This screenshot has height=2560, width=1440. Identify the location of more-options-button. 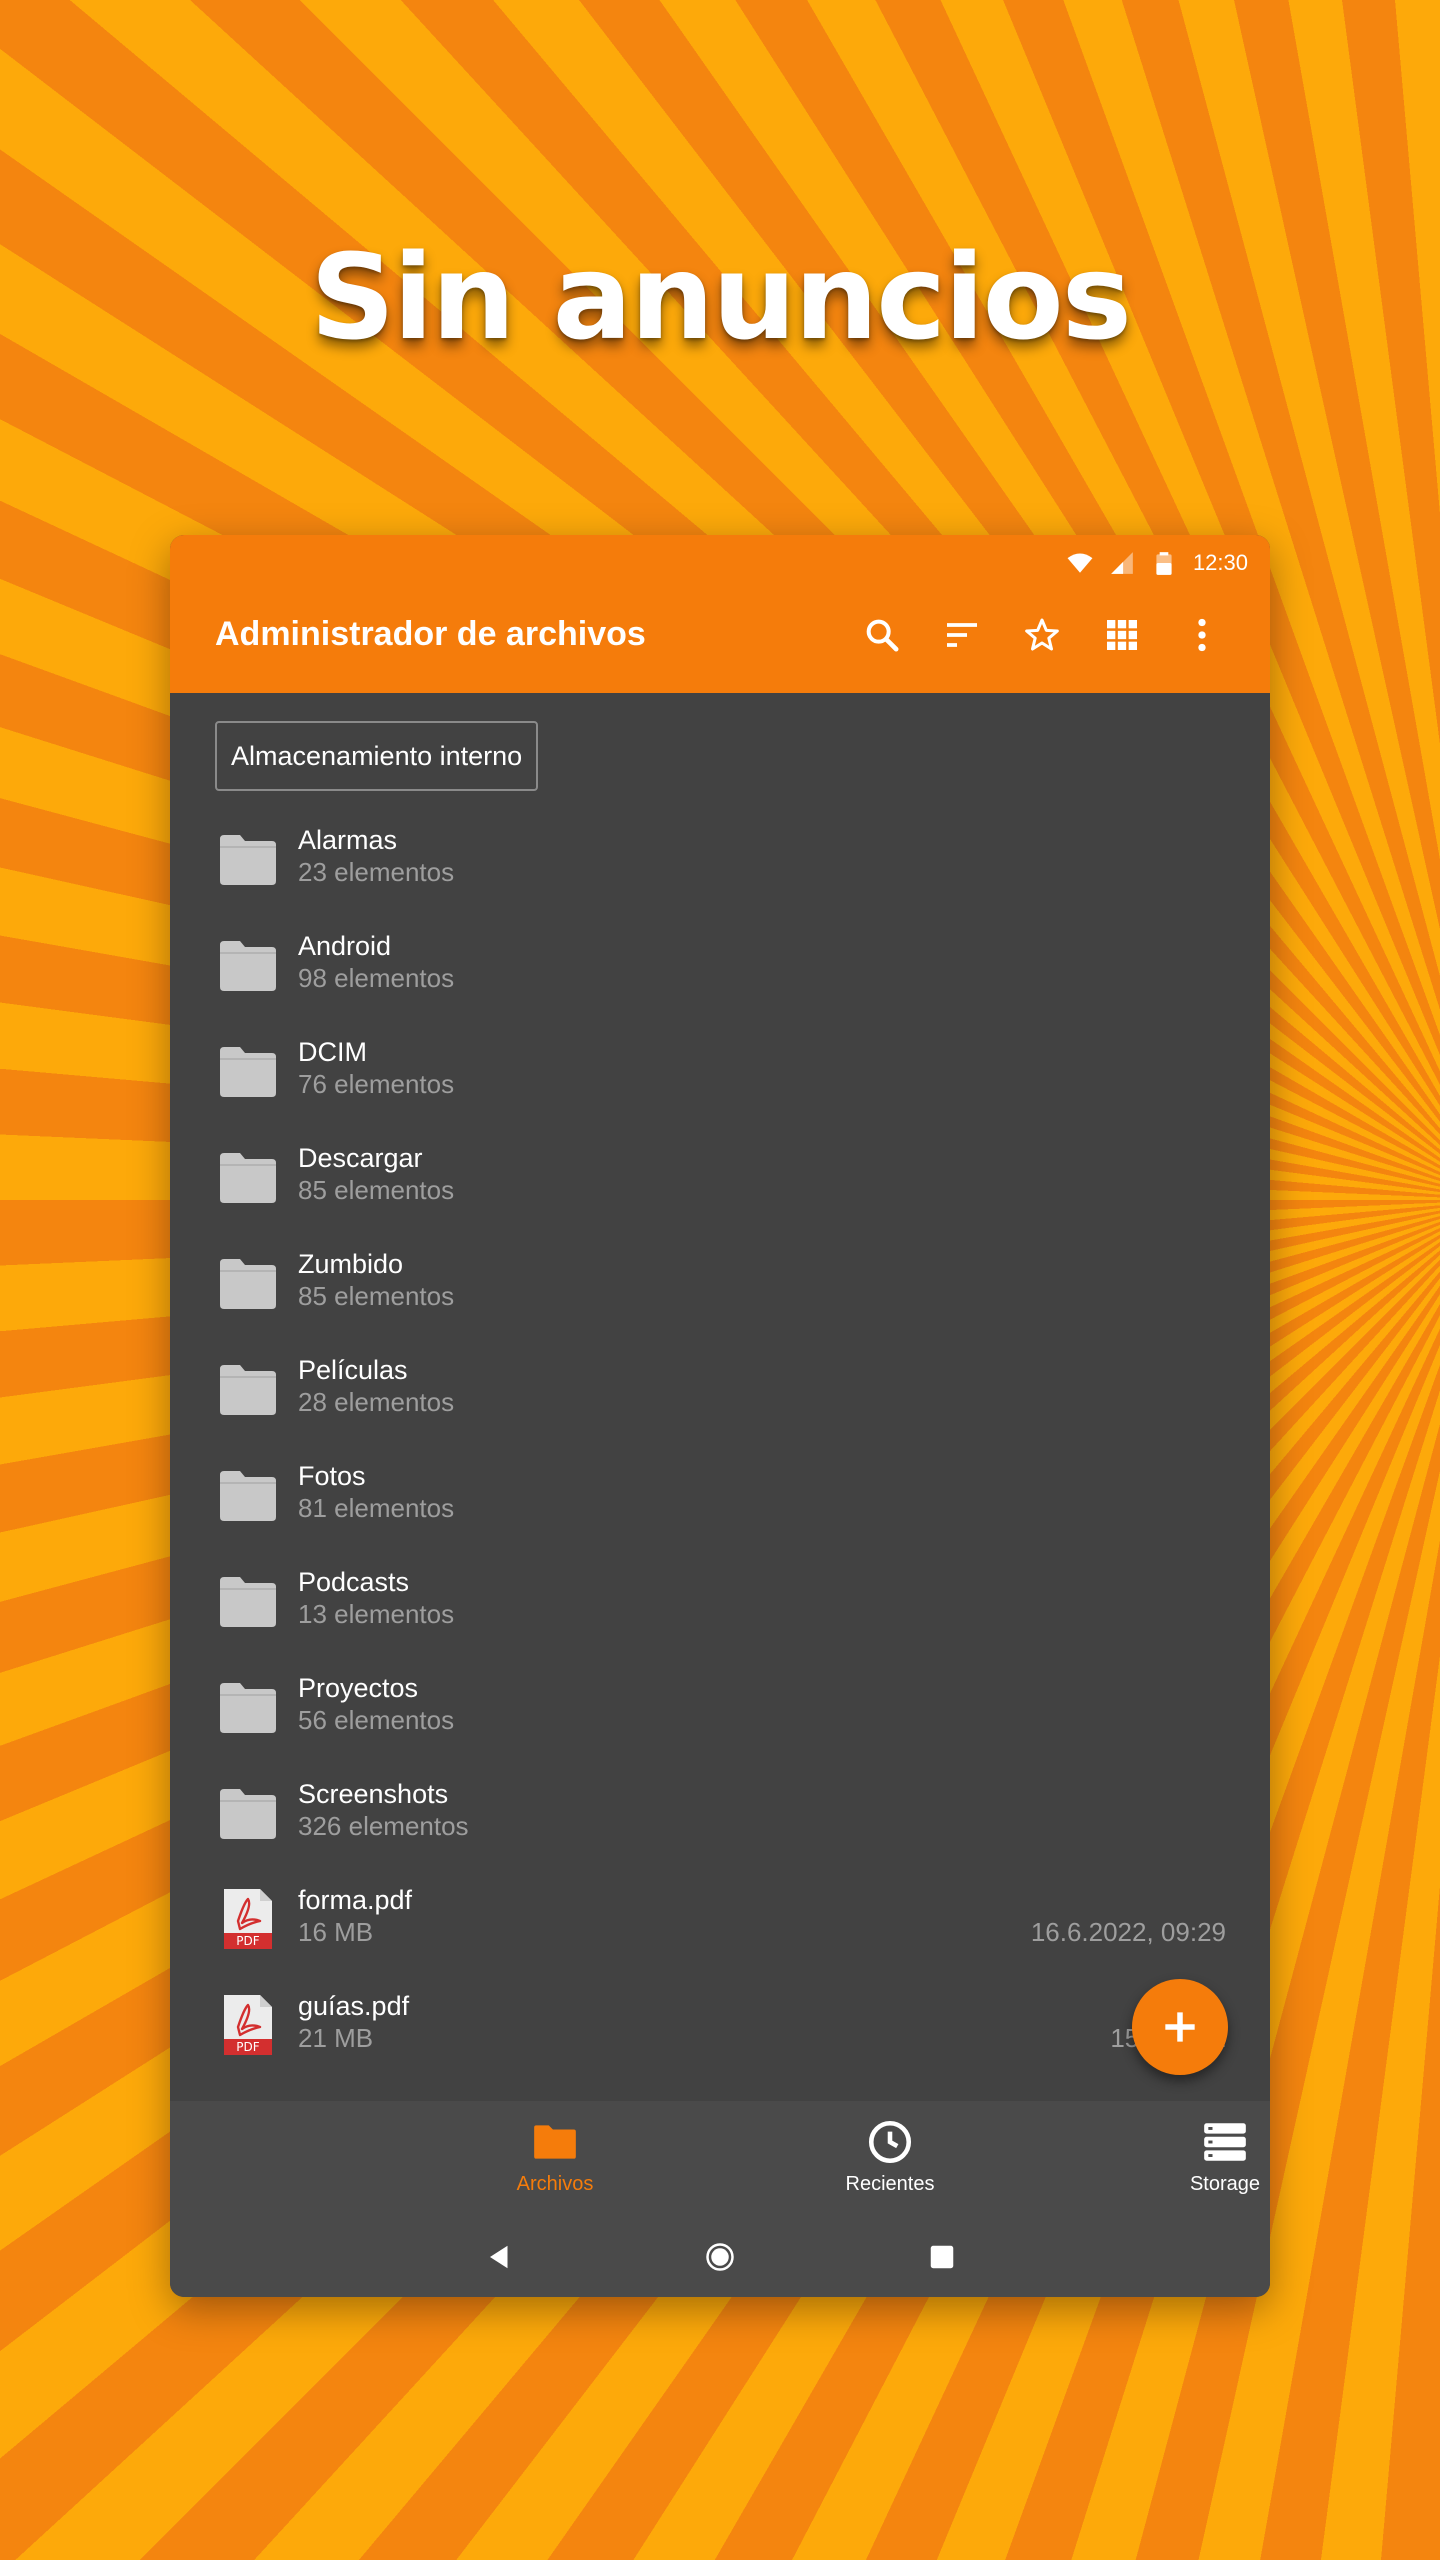
(1202, 635).